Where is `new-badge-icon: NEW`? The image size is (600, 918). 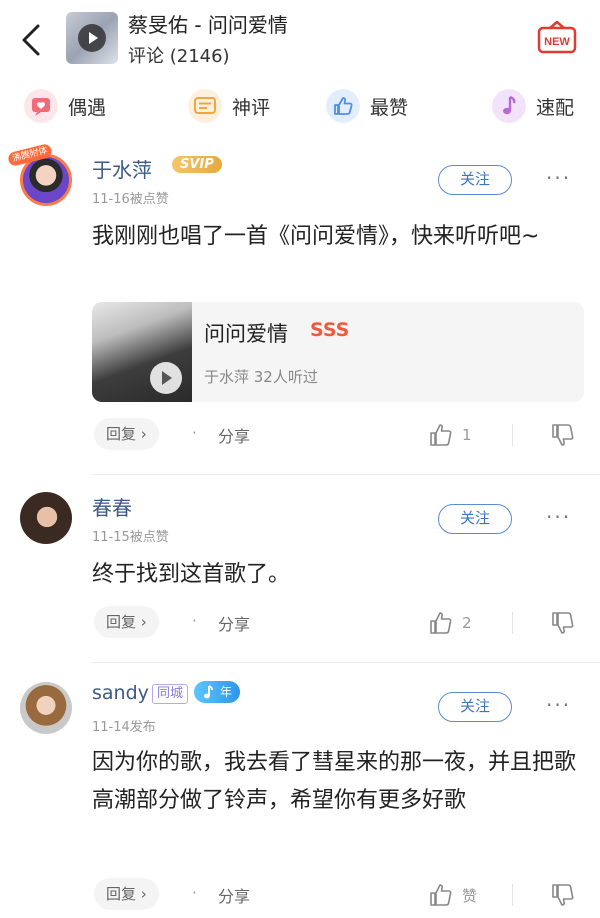 new-badge-icon: NEW is located at coordinates (557, 39).